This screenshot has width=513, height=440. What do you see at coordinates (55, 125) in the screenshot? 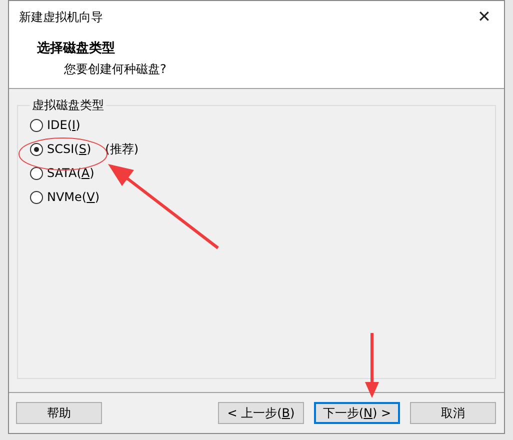
I see `radio-option: IDE(I)` at bounding box center [55, 125].